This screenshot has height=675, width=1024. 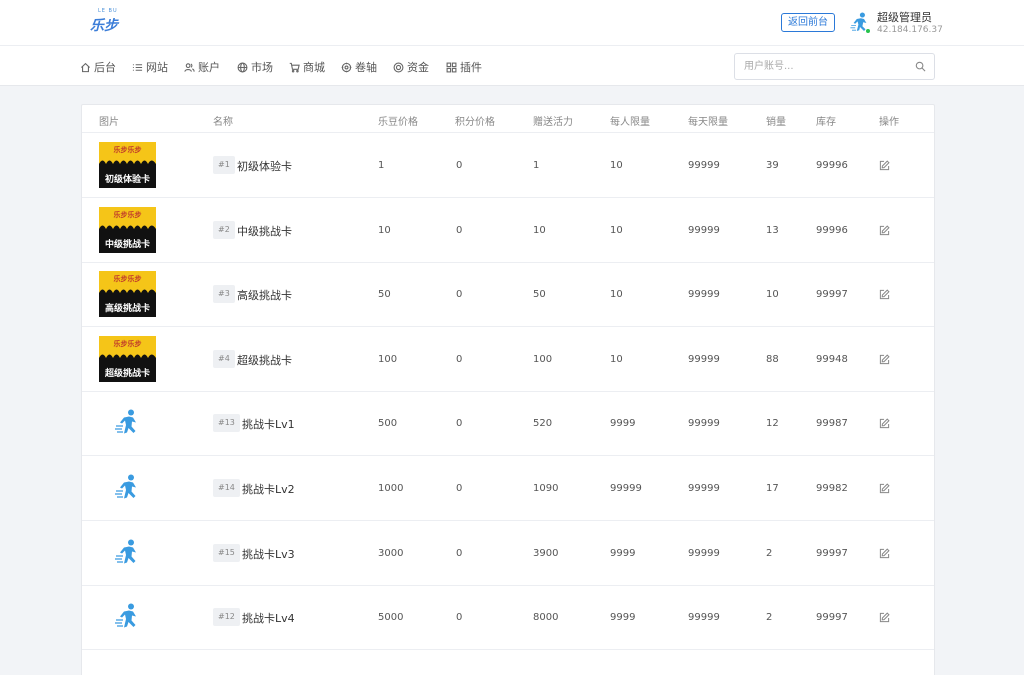 I want to click on home-icon, so click(x=85, y=67).